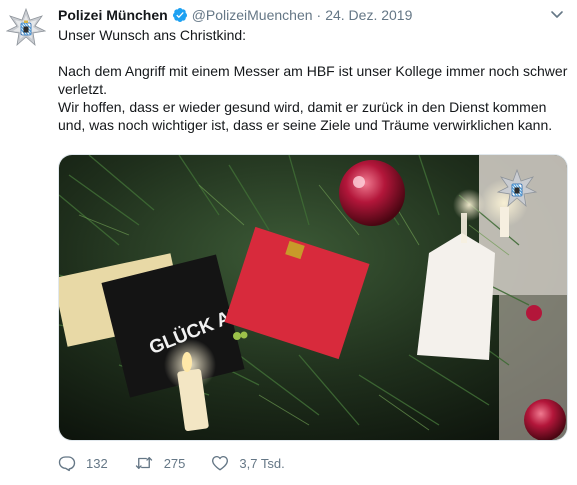 The width and height of the screenshot is (577, 485). I want to click on retweet-icon, so click(143, 463).